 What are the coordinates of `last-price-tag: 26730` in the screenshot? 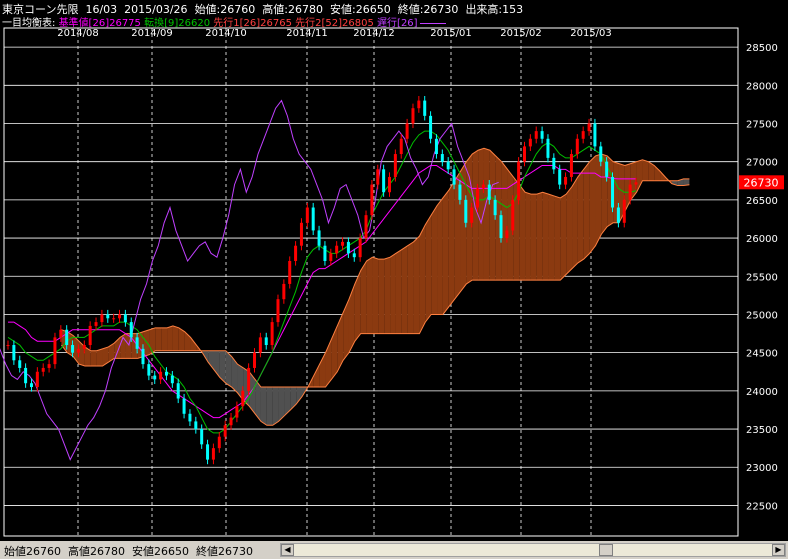 It's located at (761, 182).